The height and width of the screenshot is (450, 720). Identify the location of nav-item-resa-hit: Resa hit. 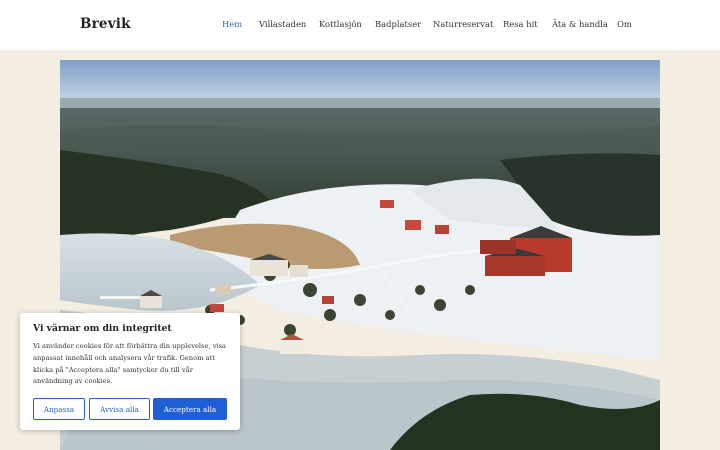
(520, 24).